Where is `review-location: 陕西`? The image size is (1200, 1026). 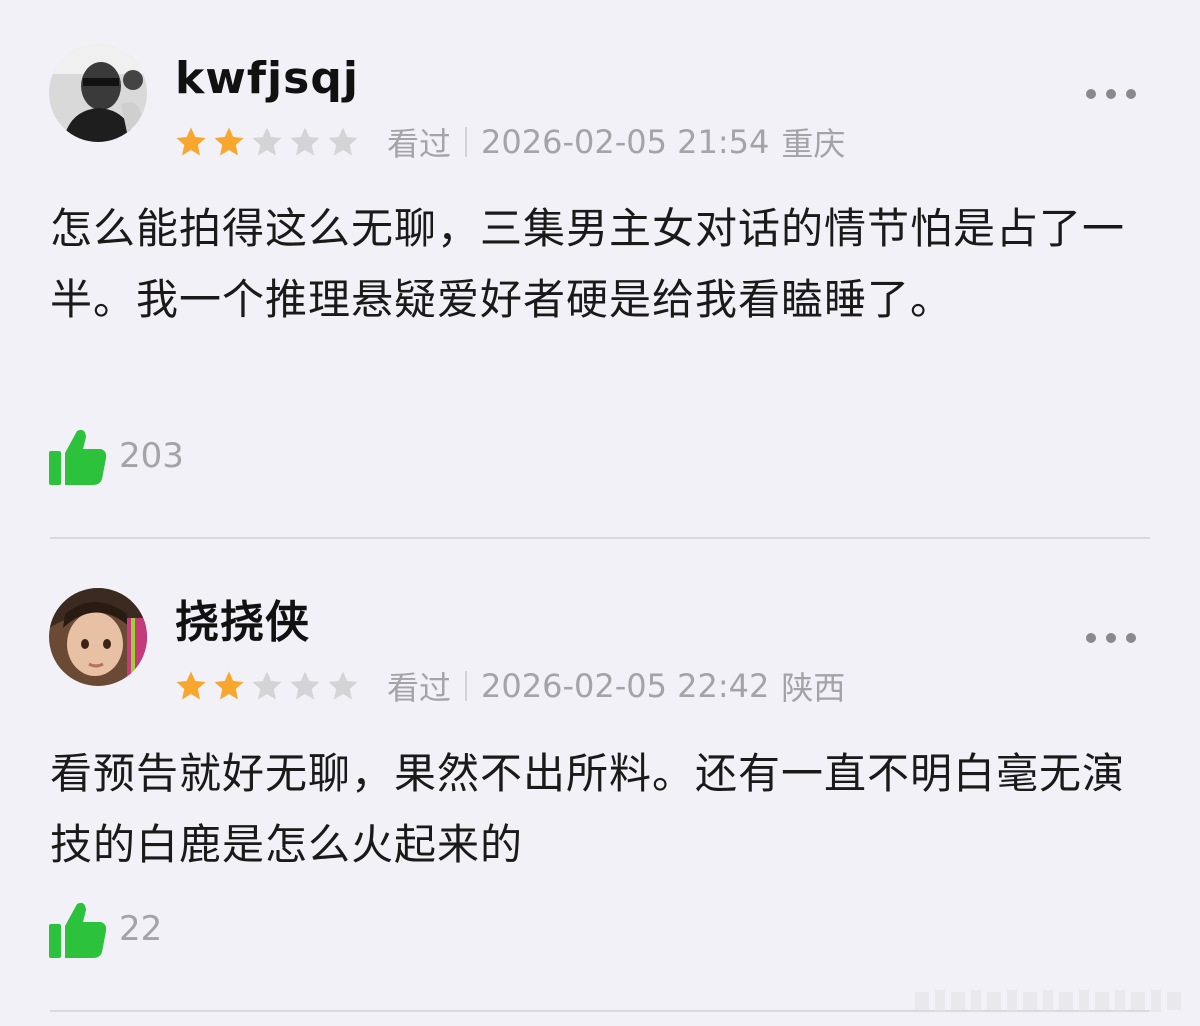 review-location: 陕西 is located at coordinates (813, 688).